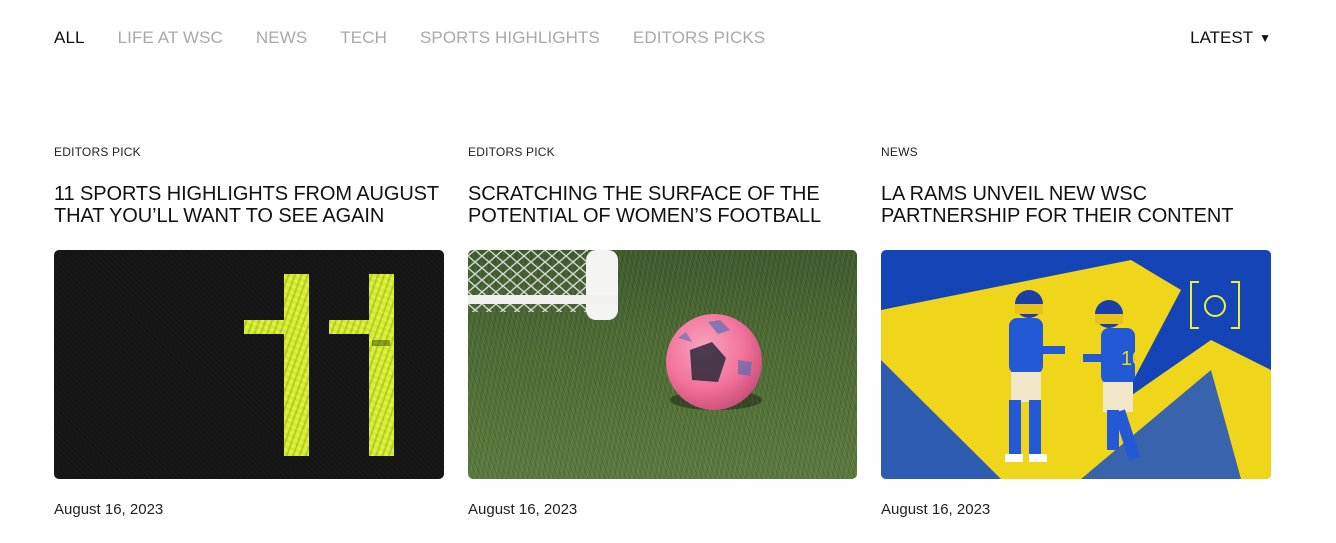  I want to click on focus-frame-icon, so click(1215, 305).